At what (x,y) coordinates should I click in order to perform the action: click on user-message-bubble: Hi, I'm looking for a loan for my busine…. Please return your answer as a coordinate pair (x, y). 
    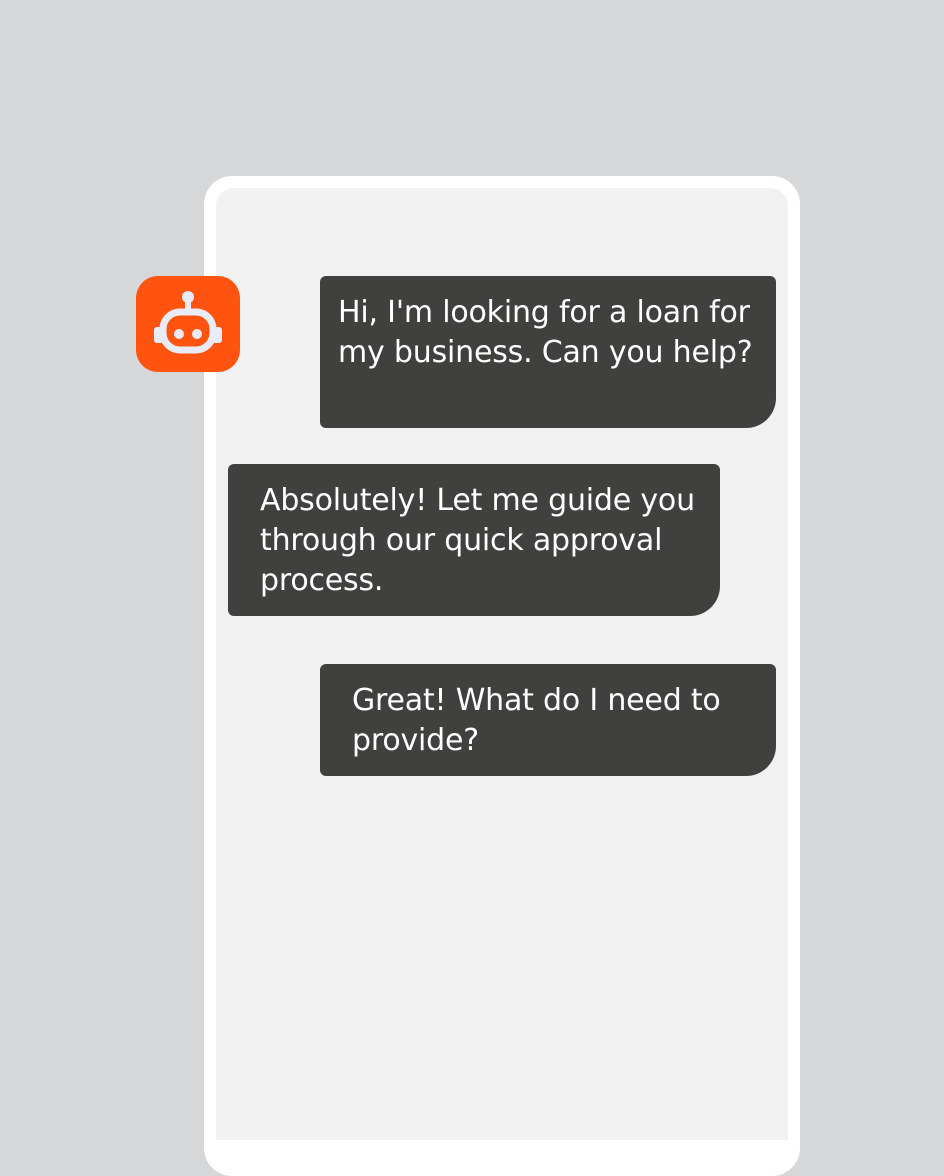
    Looking at the image, I should click on (548, 352).